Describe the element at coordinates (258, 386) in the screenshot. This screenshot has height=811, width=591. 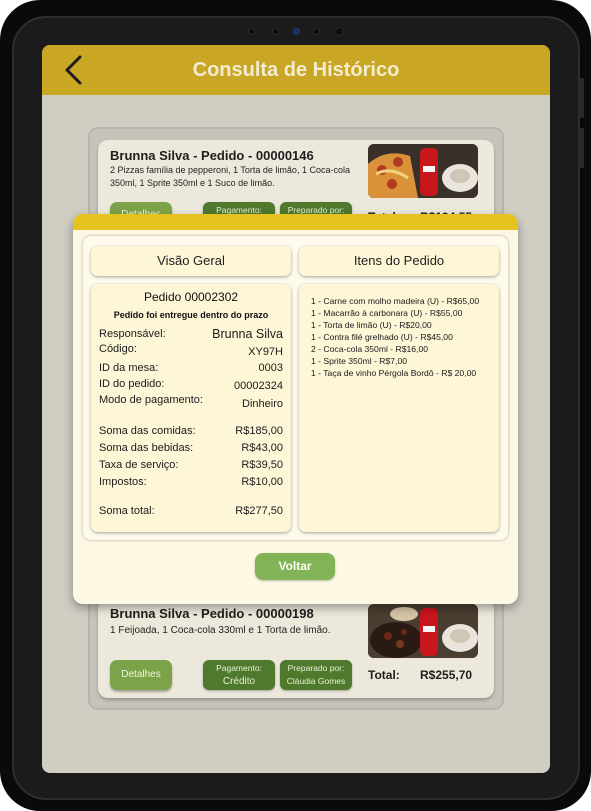
I see `field-value: 00002324` at that location.